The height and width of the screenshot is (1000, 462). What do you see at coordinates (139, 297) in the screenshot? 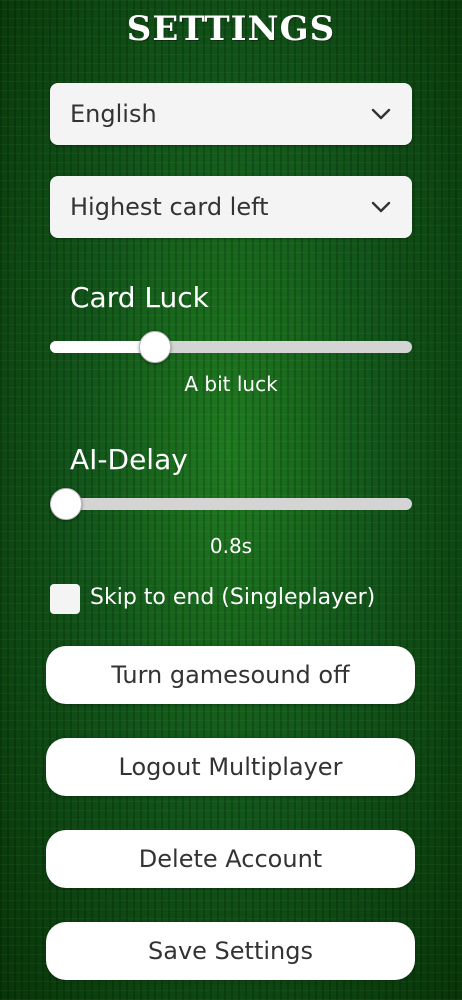
I see `card-luck-label: Card Luck` at bounding box center [139, 297].